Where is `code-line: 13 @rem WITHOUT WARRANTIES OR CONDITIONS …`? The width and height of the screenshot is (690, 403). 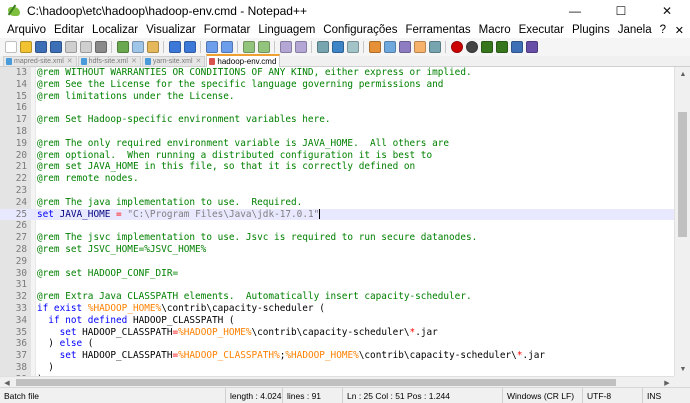 code-line: 13 @rem WITHOUT WARRANTIES OR CONDITIONS … is located at coordinates (337, 73).